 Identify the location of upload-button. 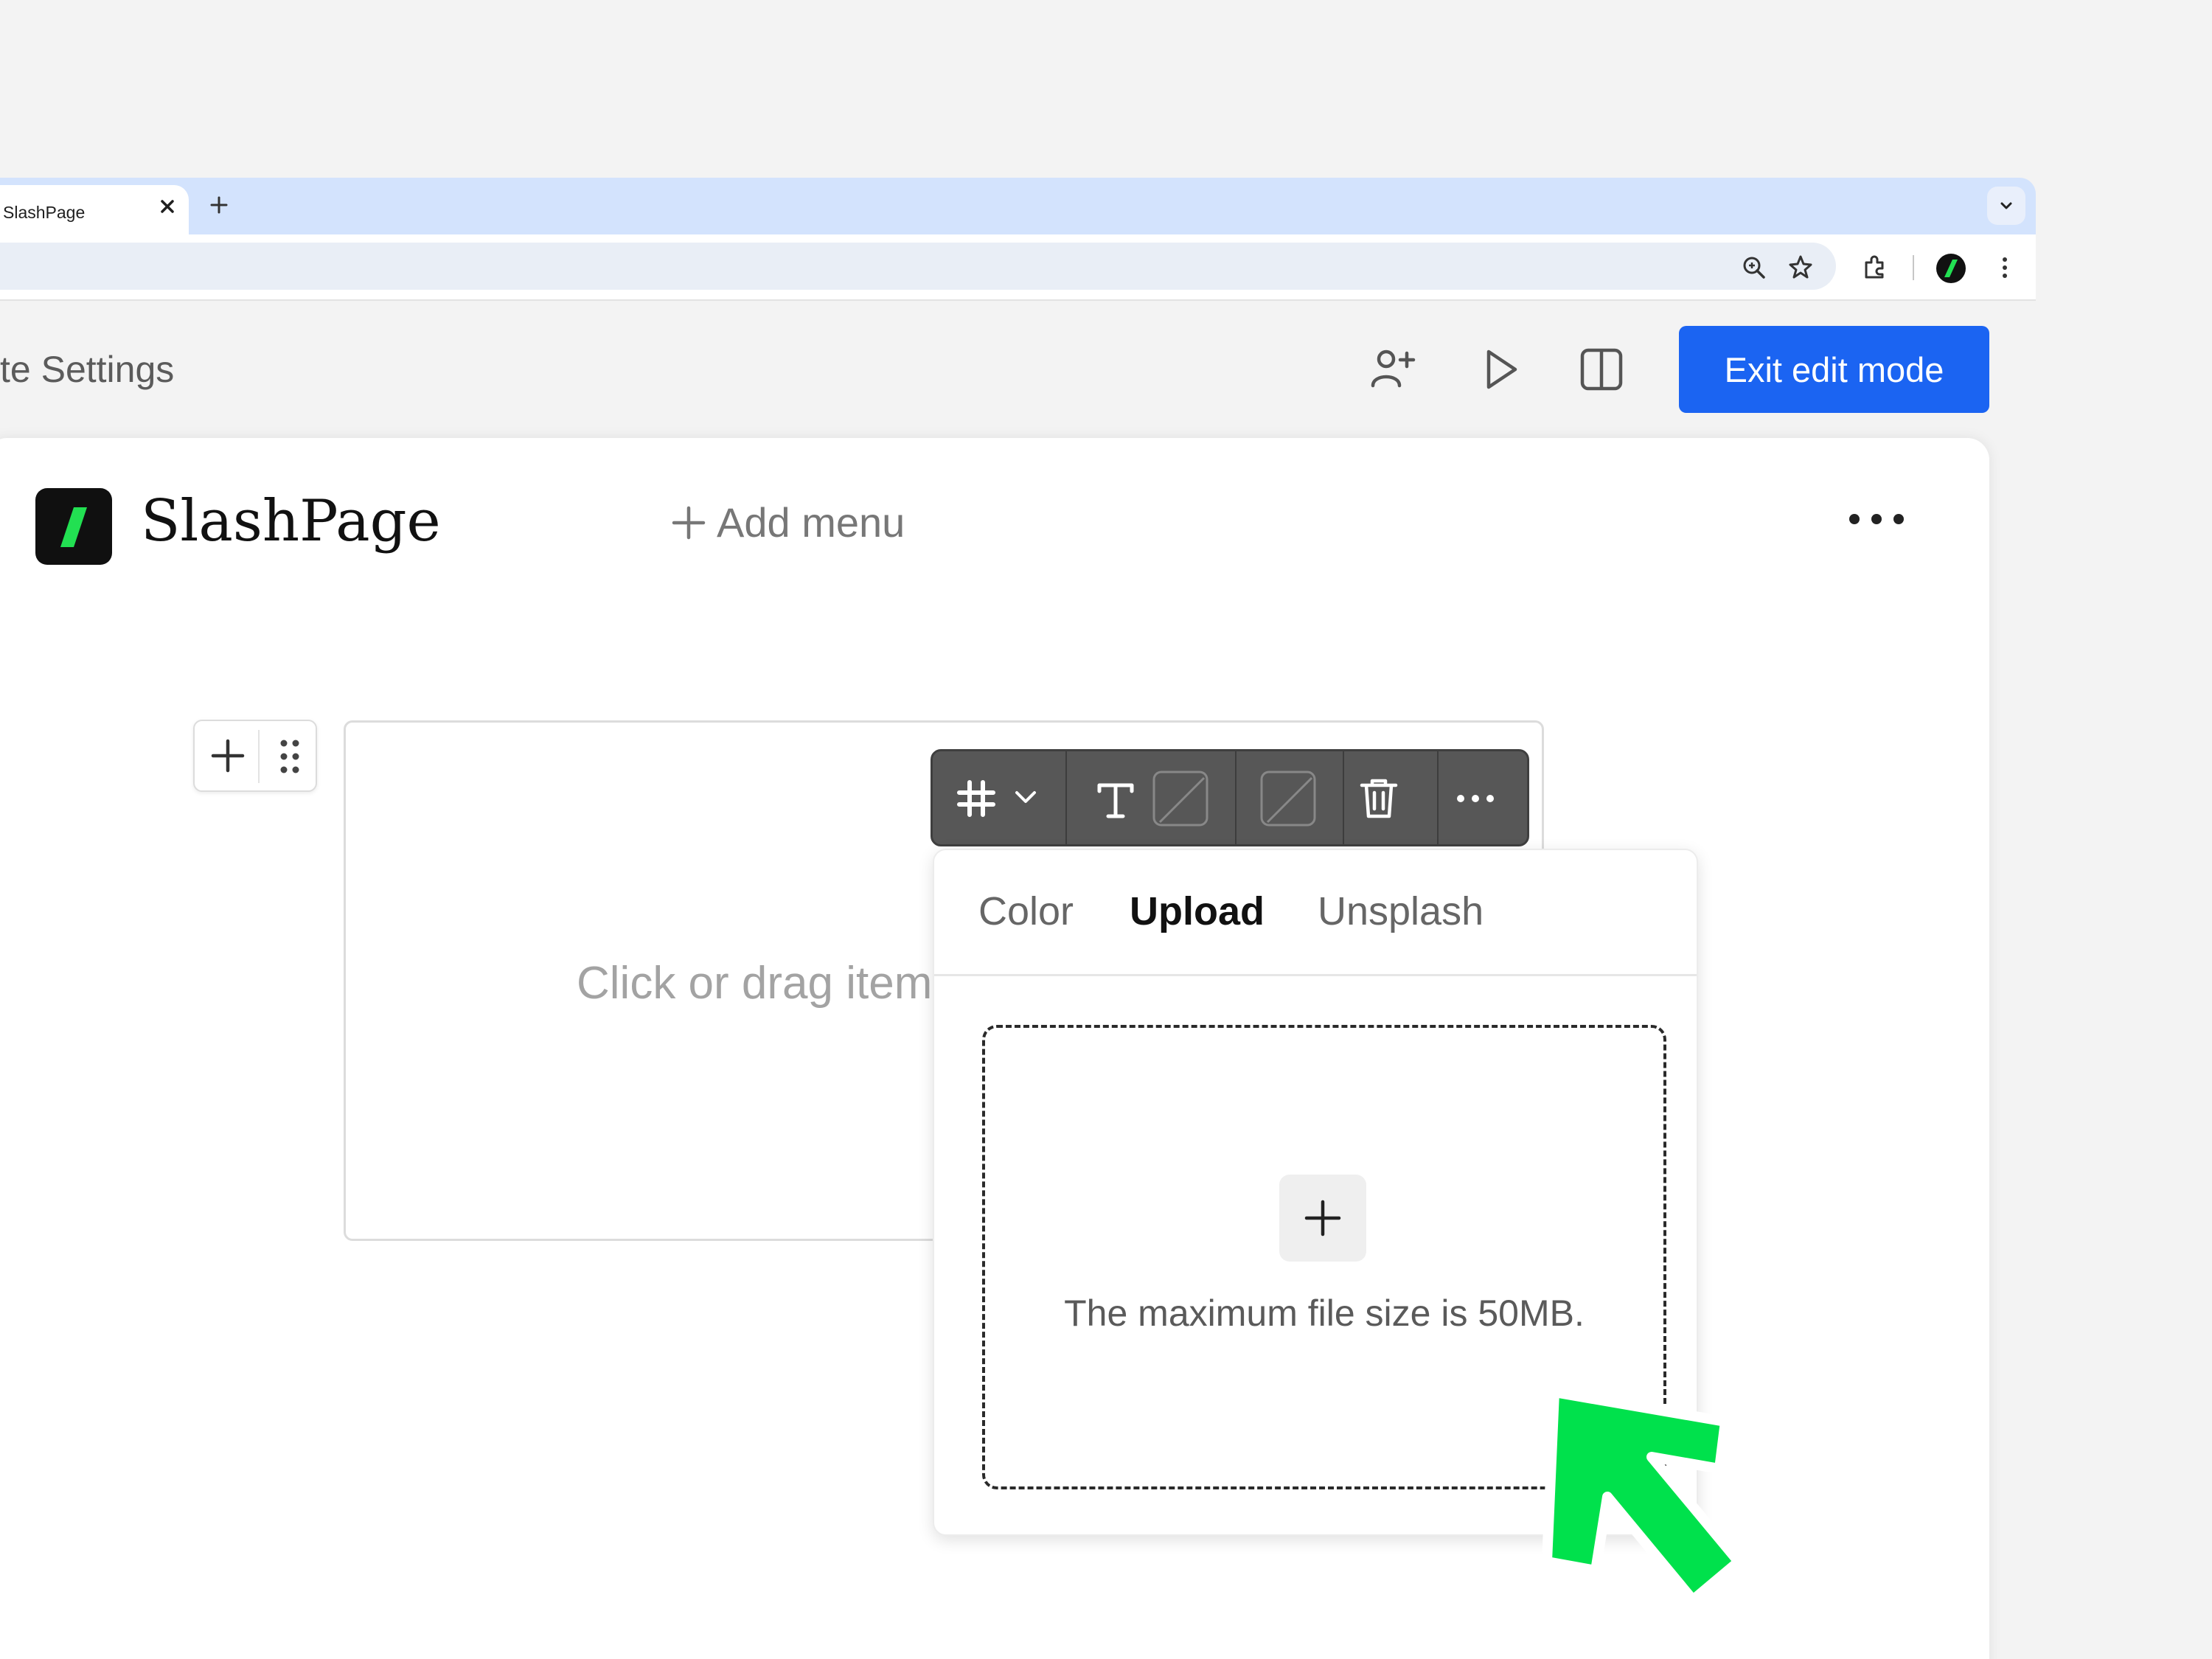
(1322, 1218).